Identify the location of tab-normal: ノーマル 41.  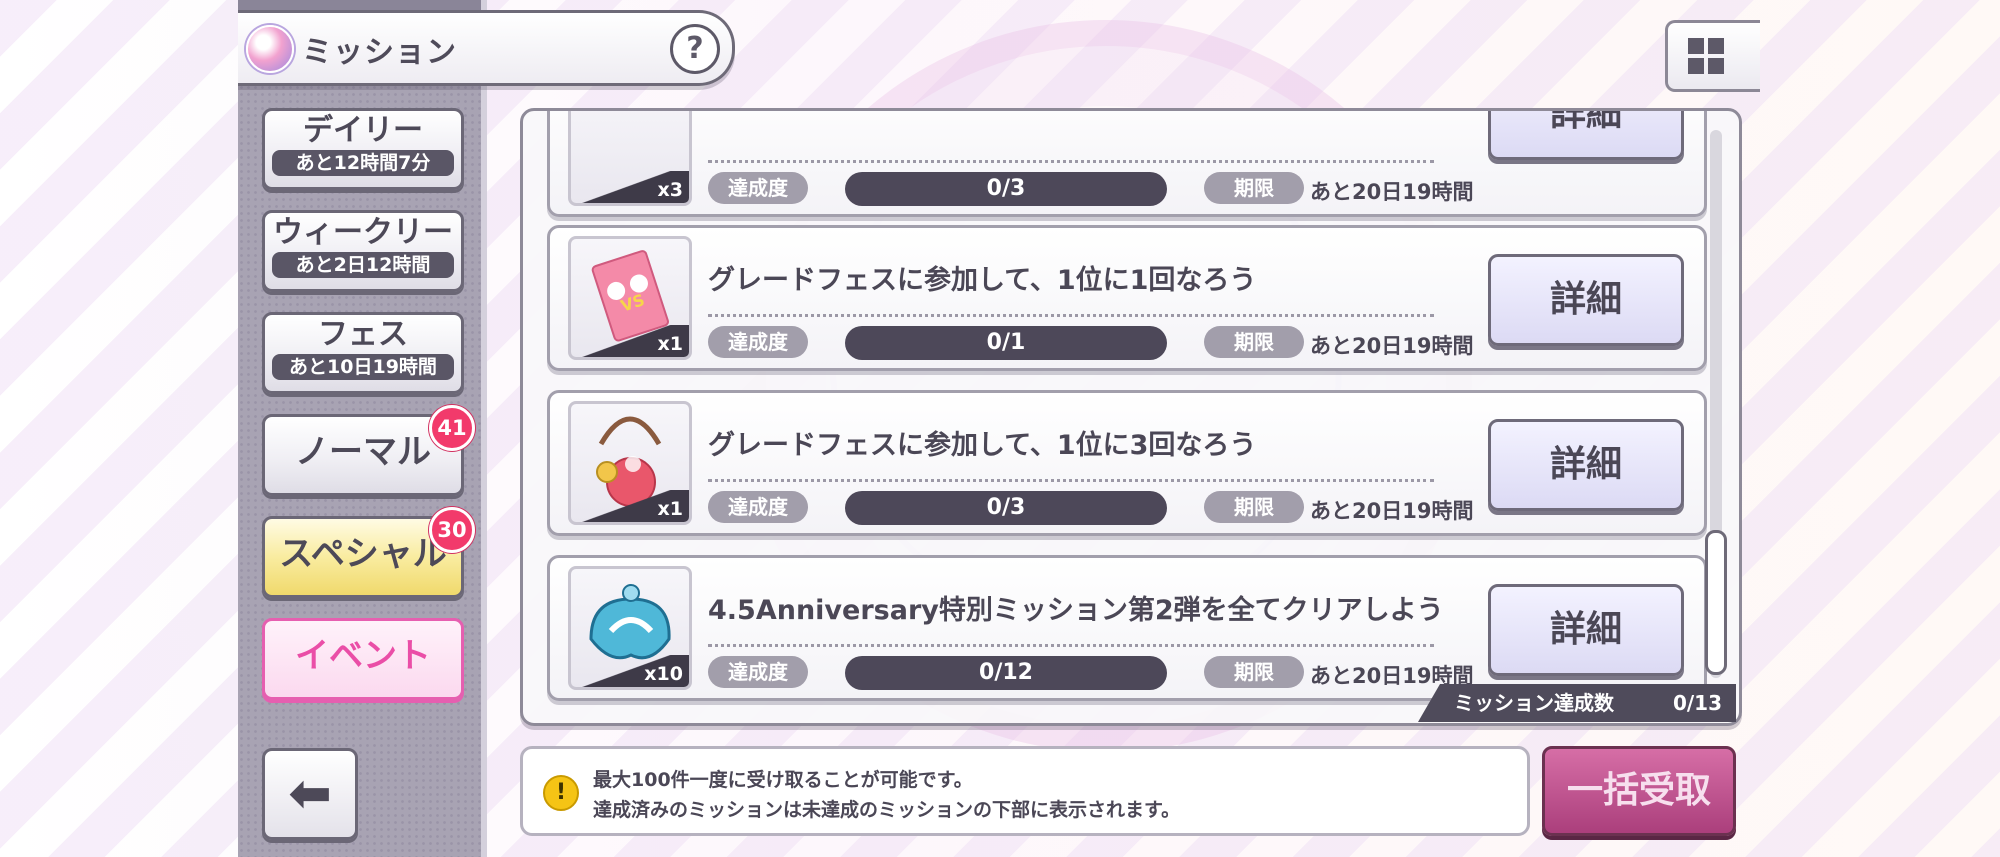
(368, 450).